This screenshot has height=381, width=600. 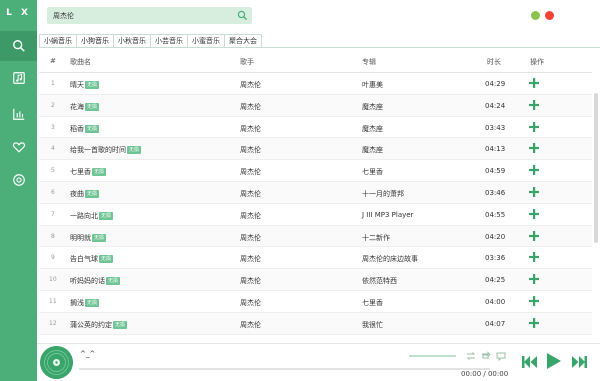 I want to click on repeat-icon, so click(x=471, y=356).